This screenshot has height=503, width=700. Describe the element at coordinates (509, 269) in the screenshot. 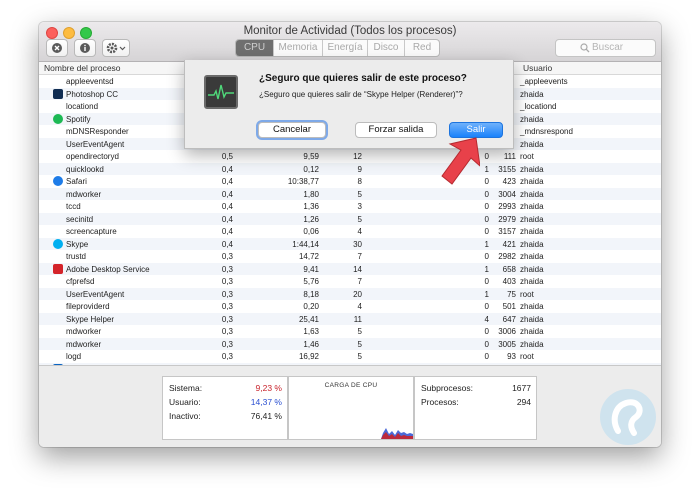

I see `pid-cell: 658` at that location.